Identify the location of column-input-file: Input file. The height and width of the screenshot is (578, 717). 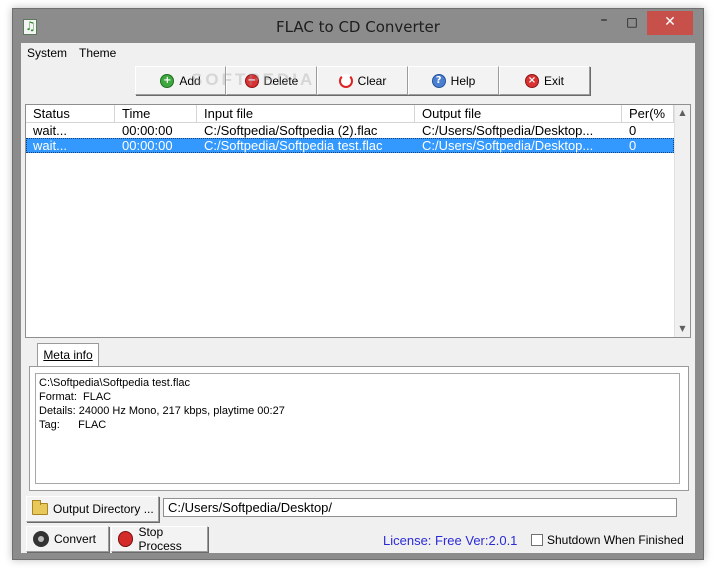
(306, 114).